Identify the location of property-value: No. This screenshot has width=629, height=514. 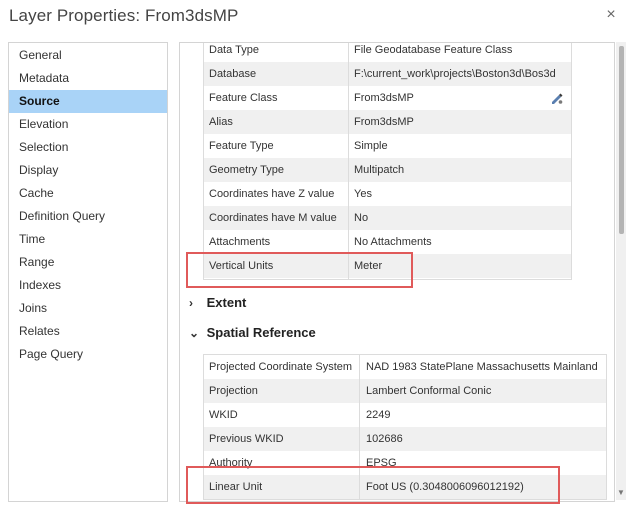
(361, 218).